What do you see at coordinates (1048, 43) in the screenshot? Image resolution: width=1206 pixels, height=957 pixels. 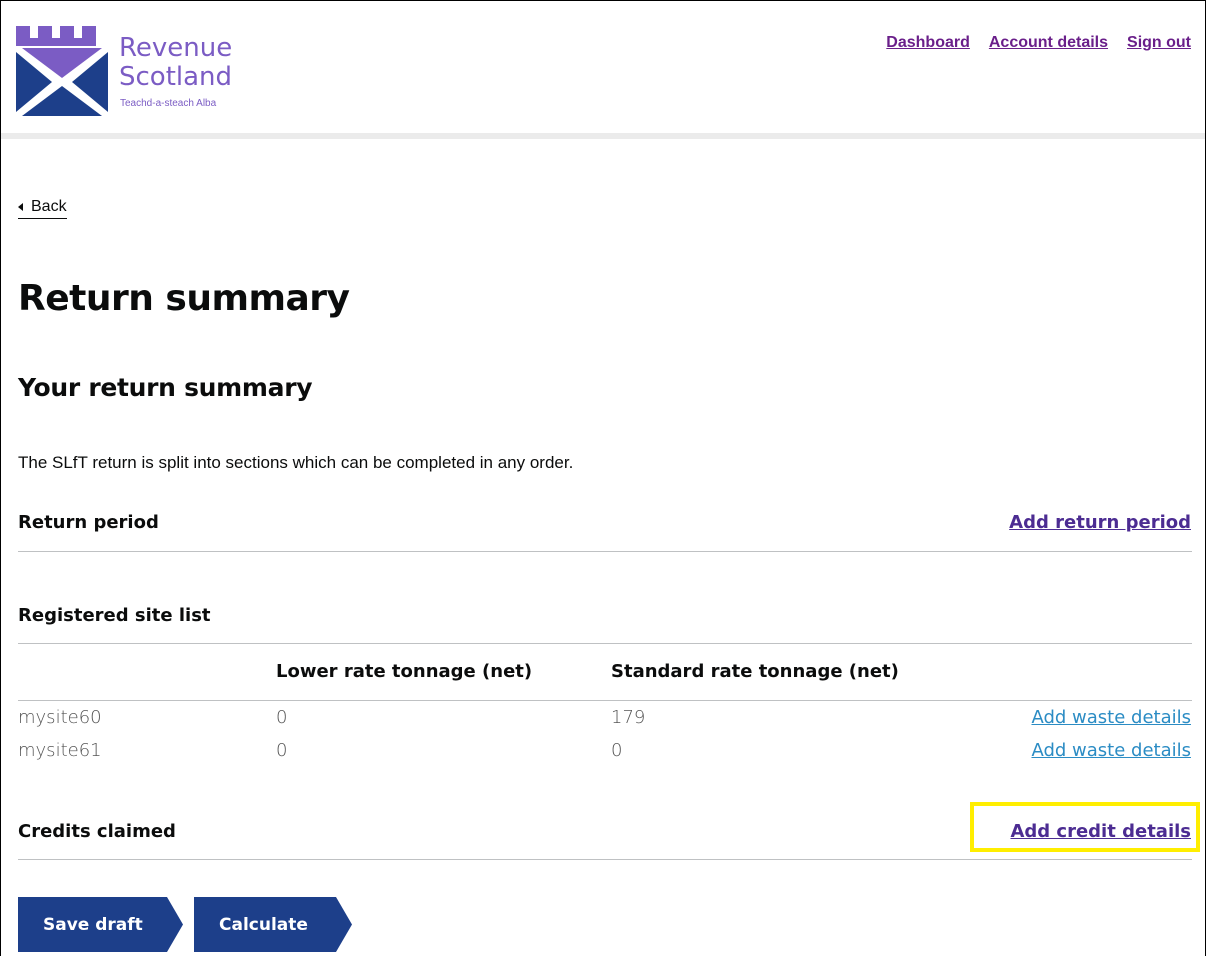 I see `nav-account-details-link: Account details` at bounding box center [1048, 43].